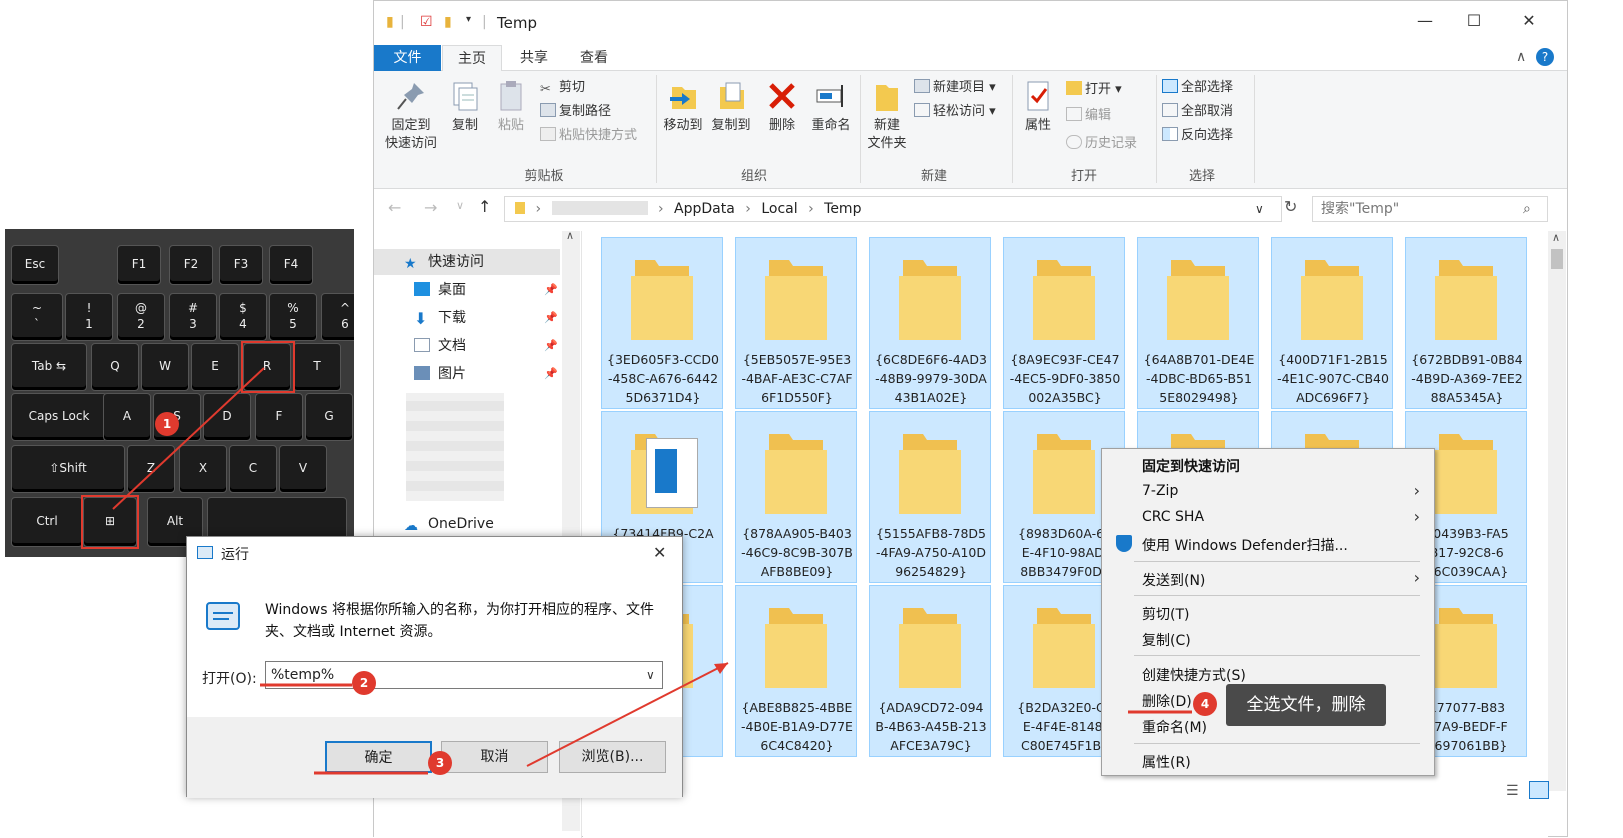 Image resolution: width=1623 pixels, height=838 pixels. What do you see at coordinates (1205, 704) in the screenshot?
I see `step-badge-4: 4` at bounding box center [1205, 704].